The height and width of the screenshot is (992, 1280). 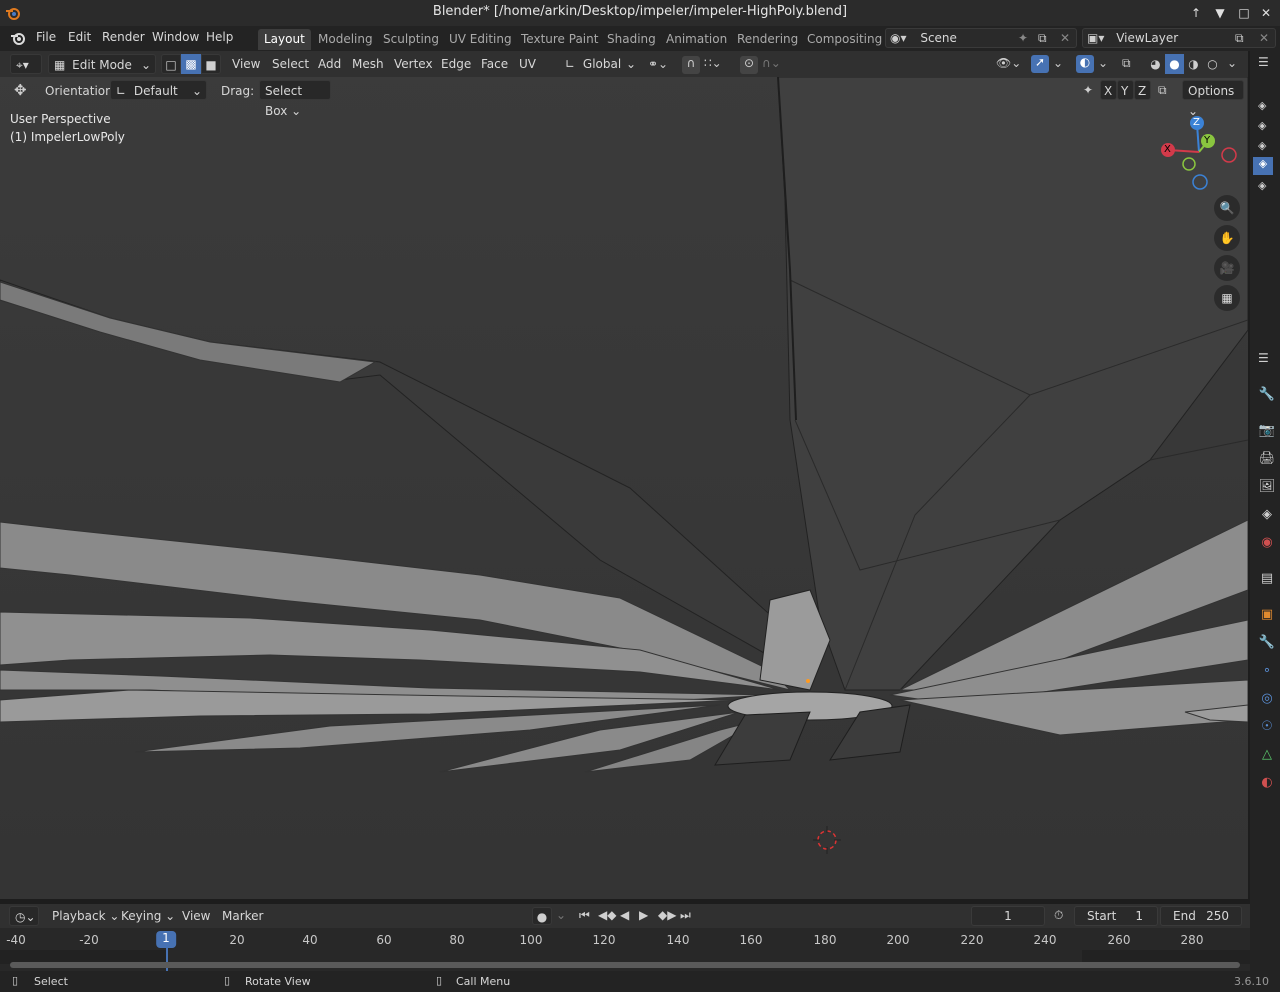 What do you see at coordinates (158, 90) in the screenshot?
I see `orientation-selector: ∟ Default ⌄` at bounding box center [158, 90].